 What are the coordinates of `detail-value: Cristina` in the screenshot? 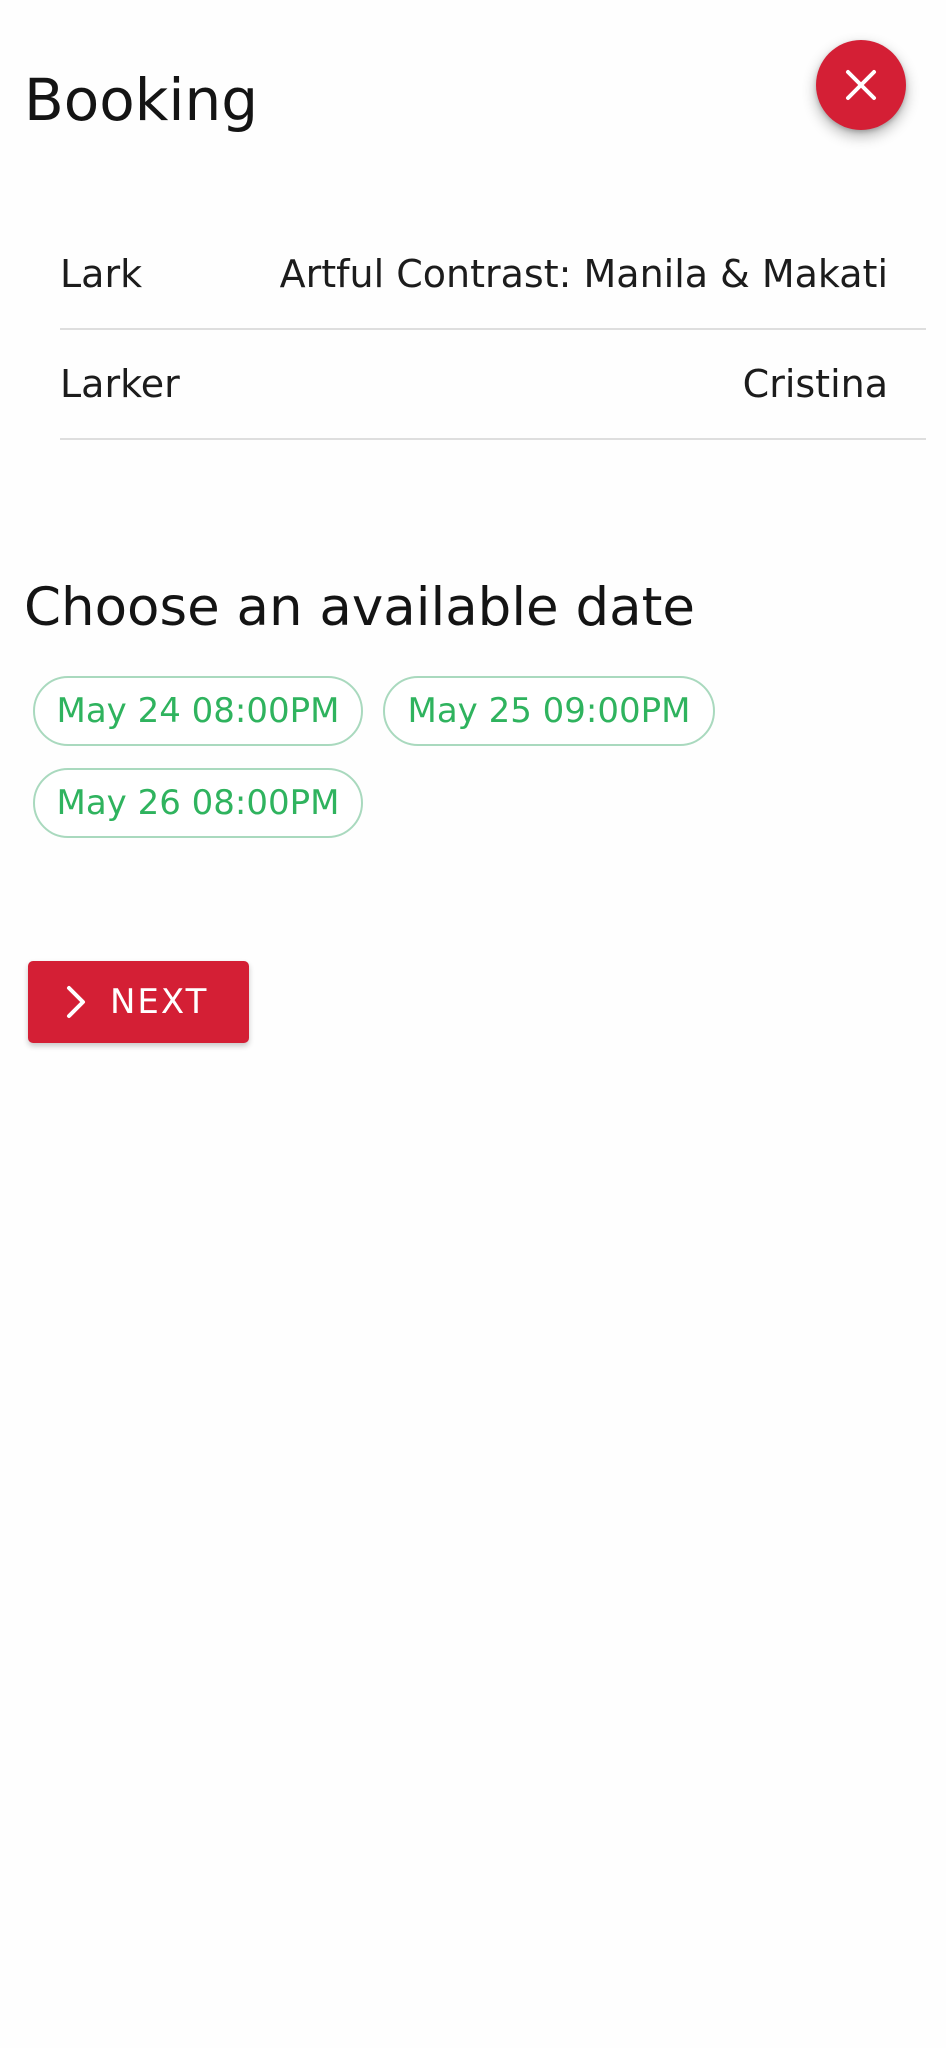 It's located at (815, 384).